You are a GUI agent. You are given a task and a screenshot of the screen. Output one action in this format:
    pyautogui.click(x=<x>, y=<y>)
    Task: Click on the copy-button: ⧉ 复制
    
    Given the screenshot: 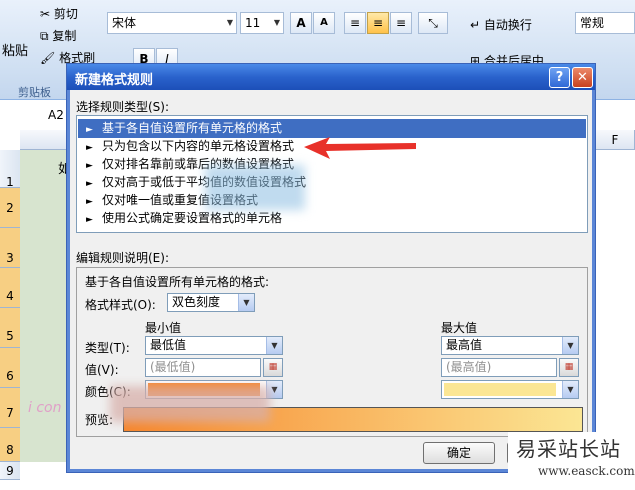 What is the action you would take?
    pyautogui.click(x=58, y=35)
    